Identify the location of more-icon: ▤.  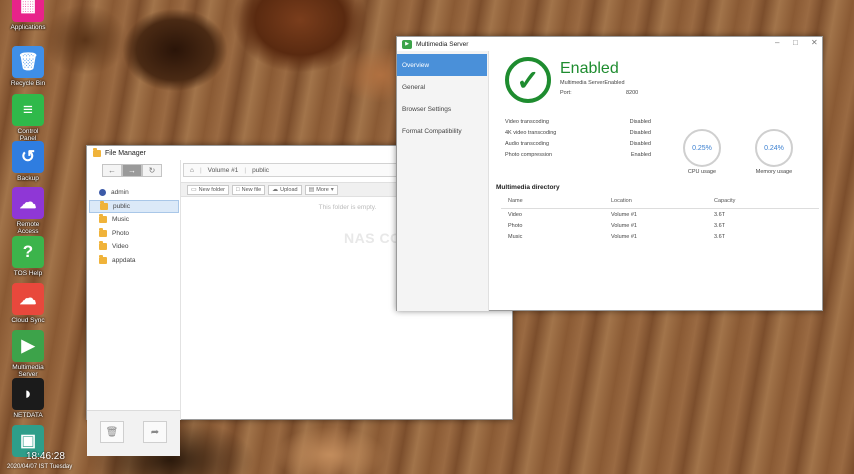
(311, 190).